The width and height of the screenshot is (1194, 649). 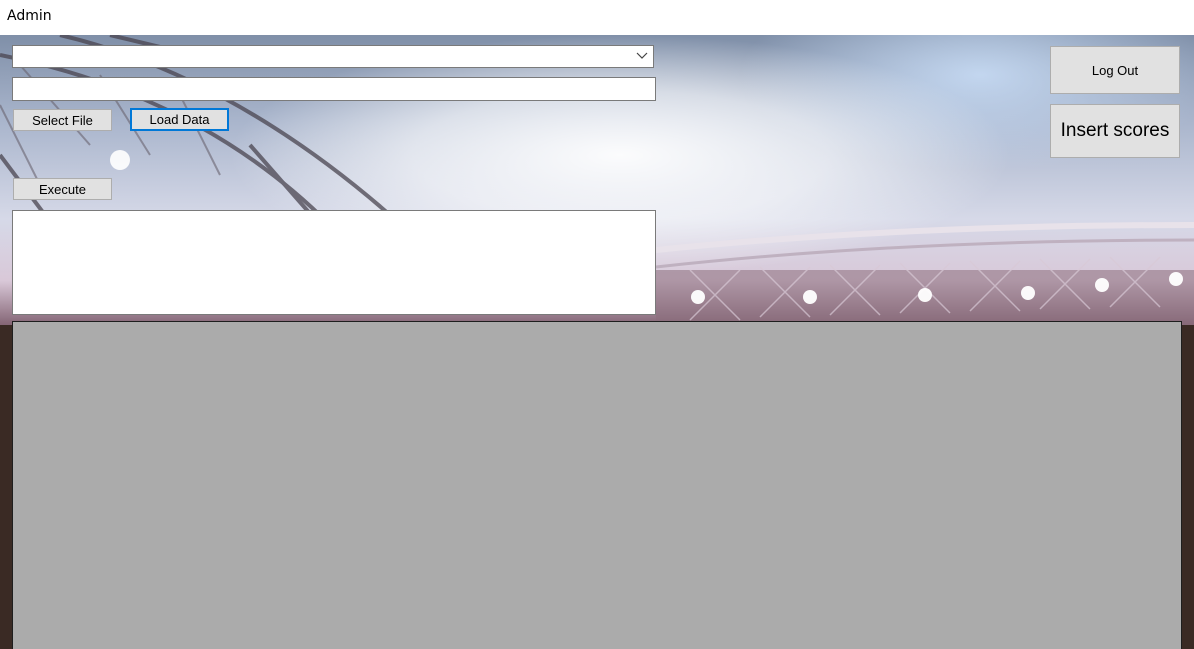 I want to click on query-output-textbox, so click(x=334, y=262).